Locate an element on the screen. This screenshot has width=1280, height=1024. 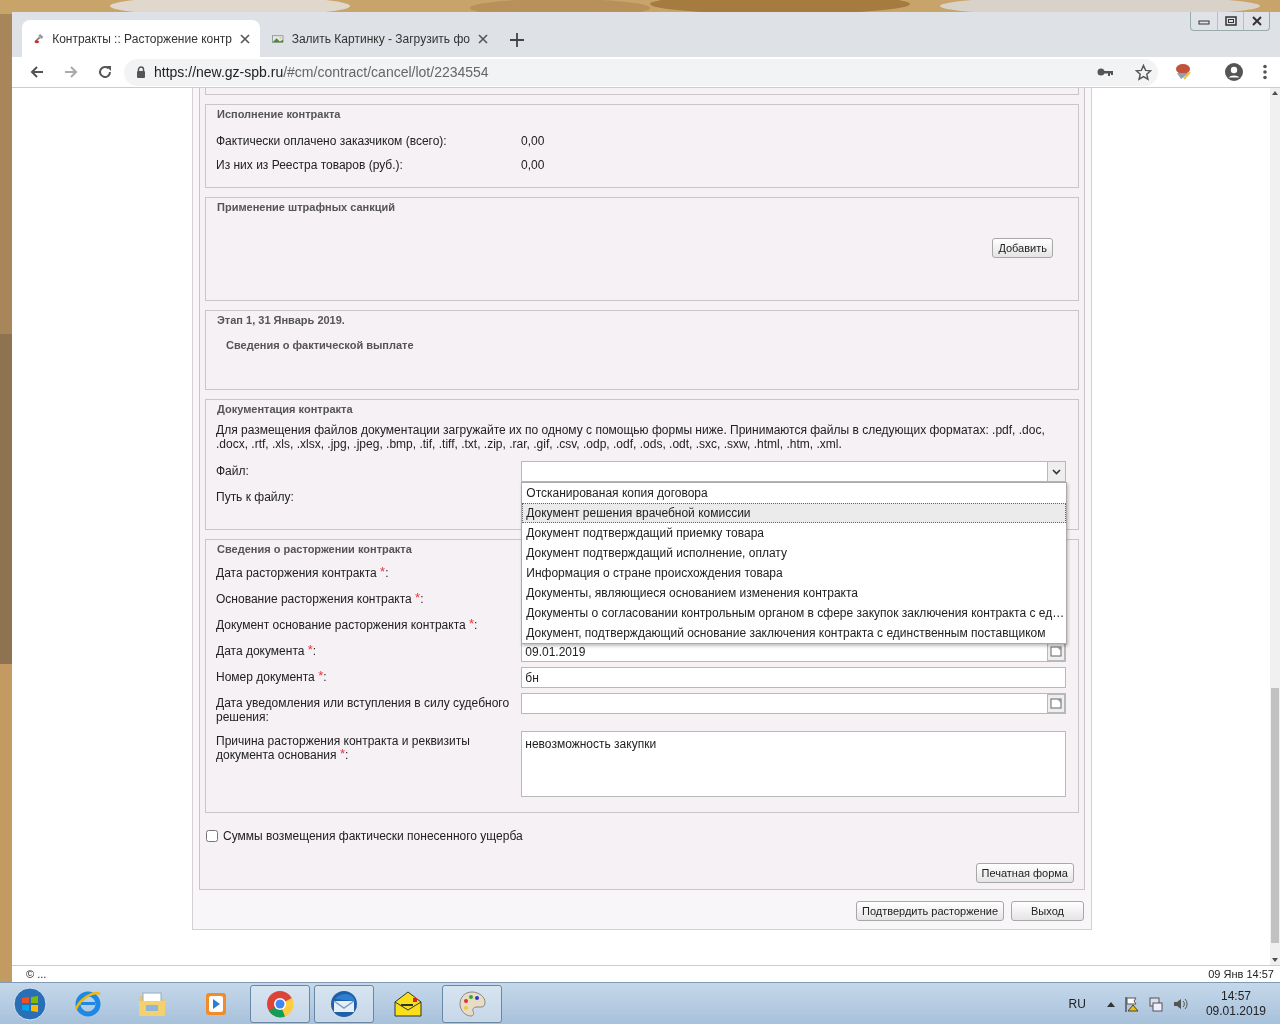
dropdown-option: Отсканированая копия договора is located at coordinates (794, 493).